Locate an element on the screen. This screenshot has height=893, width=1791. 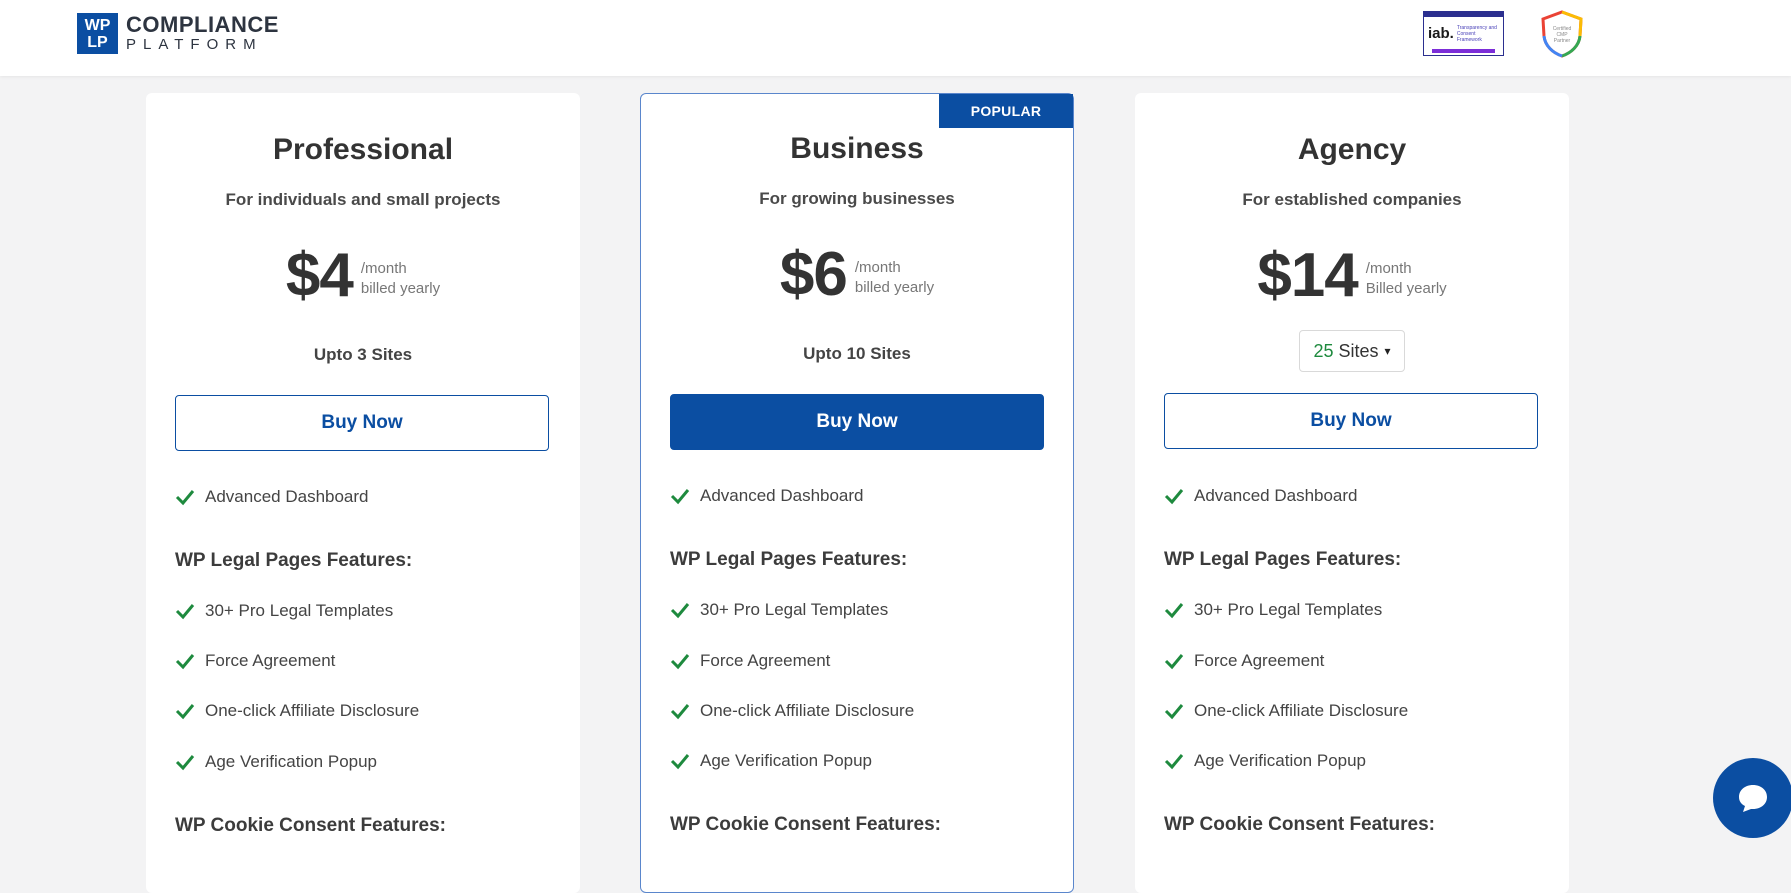
sites-dropdown-label: Sites is located at coordinates (1358, 350).